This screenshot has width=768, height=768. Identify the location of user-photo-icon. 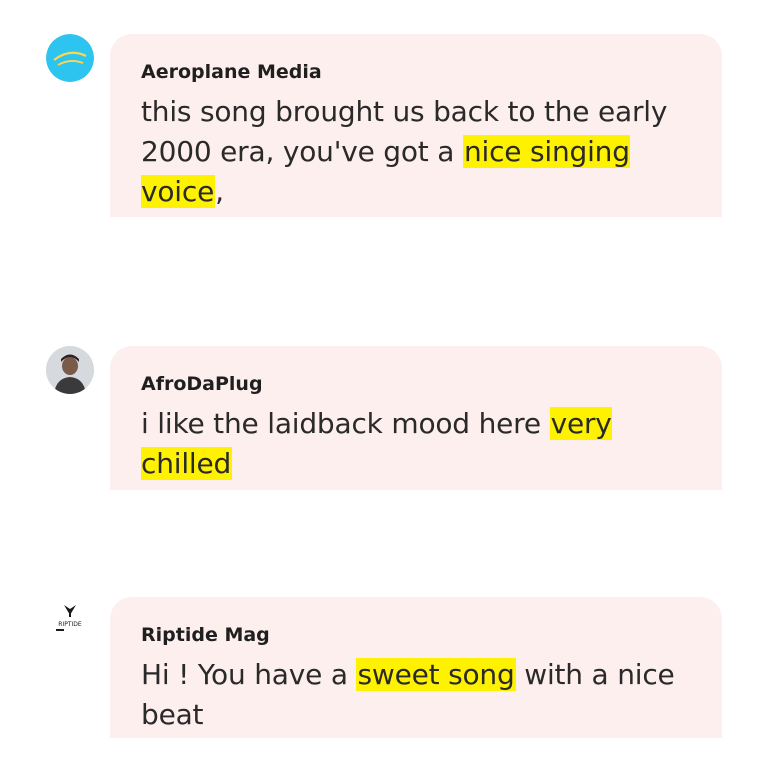
(70, 370).